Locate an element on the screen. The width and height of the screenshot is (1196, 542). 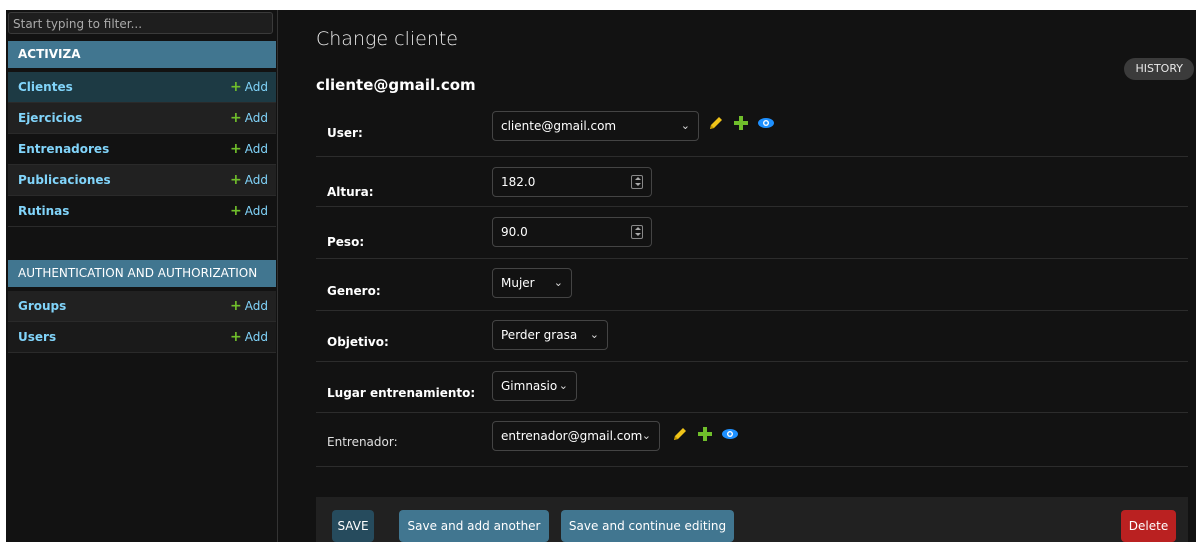
lugar-select: Gimnasio ⌄ is located at coordinates (534, 386).